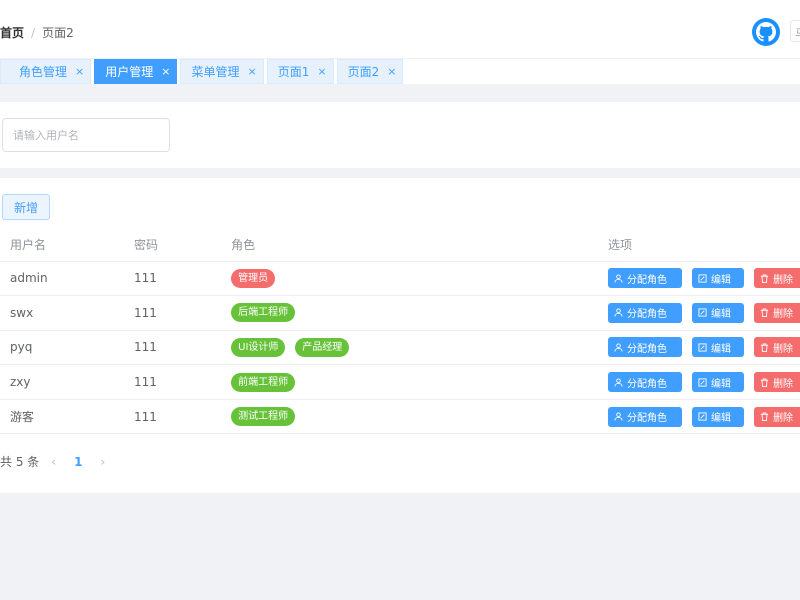 The height and width of the screenshot is (600, 800). What do you see at coordinates (699, 245) in the screenshot?
I see `column-header-options: 选项` at bounding box center [699, 245].